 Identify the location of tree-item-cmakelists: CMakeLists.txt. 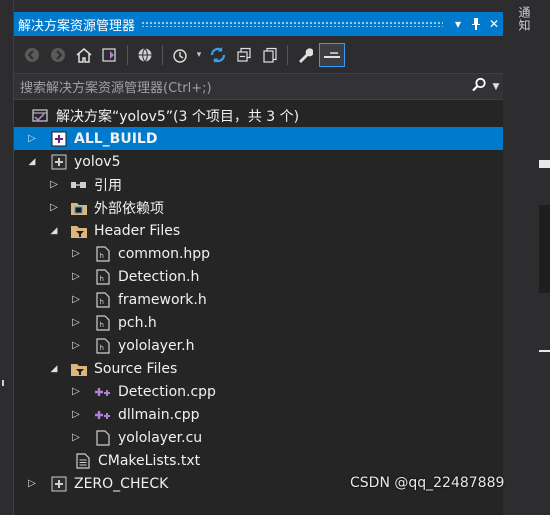
(258, 460).